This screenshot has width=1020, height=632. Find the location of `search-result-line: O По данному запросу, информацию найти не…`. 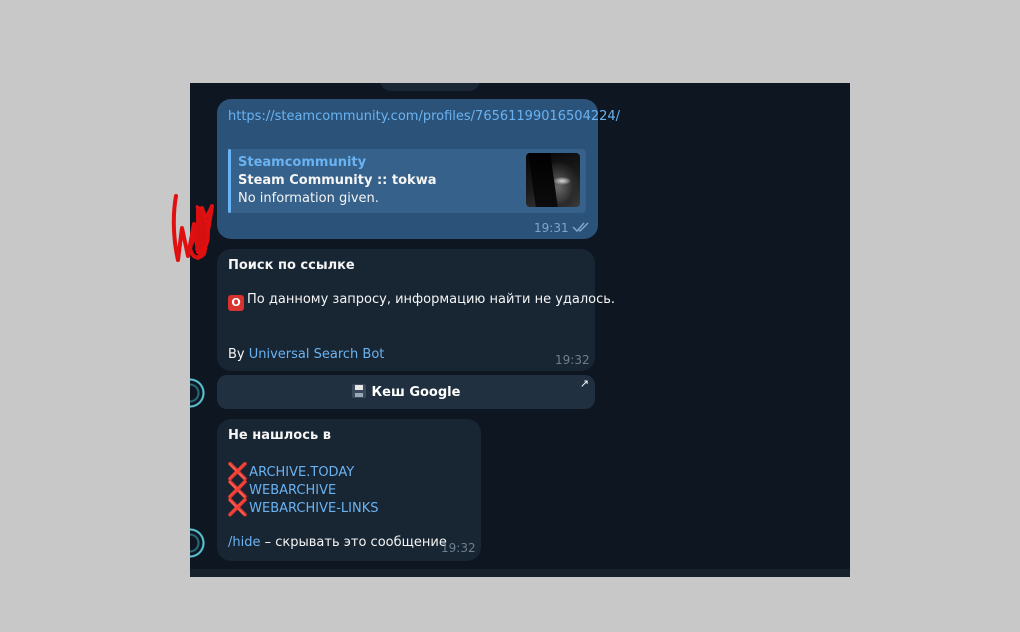

search-result-line: O По данному запросу, информацию найти не… is located at coordinates (421, 301).